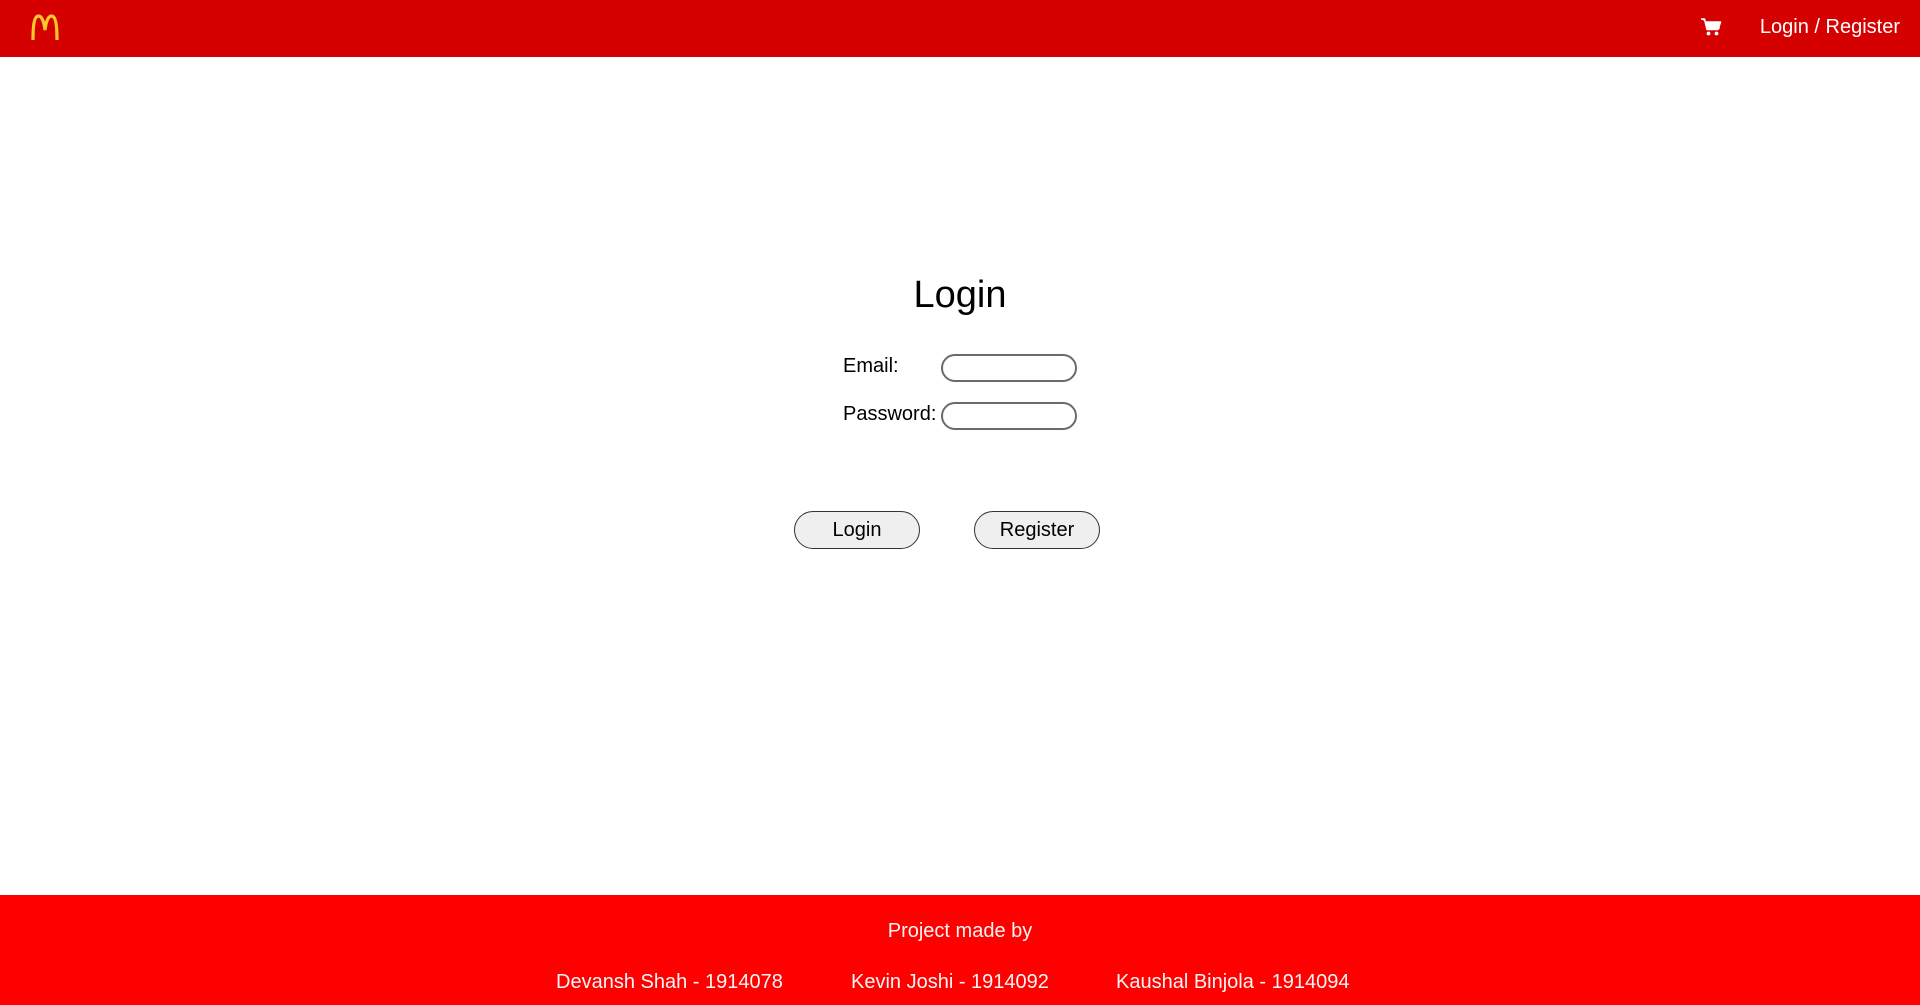 This screenshot has width=1920, height=1005. What do you see at coordinates (960, 931) in the screenshot?
I see `footer-heading: Project made by` at bounding box center [960, 931].